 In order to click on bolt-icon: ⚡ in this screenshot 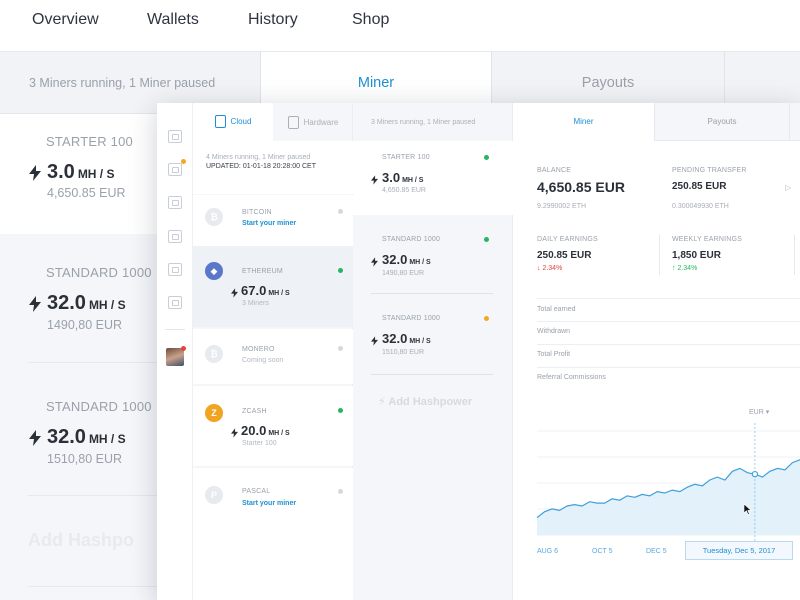, I will do `click(382, 402)`.